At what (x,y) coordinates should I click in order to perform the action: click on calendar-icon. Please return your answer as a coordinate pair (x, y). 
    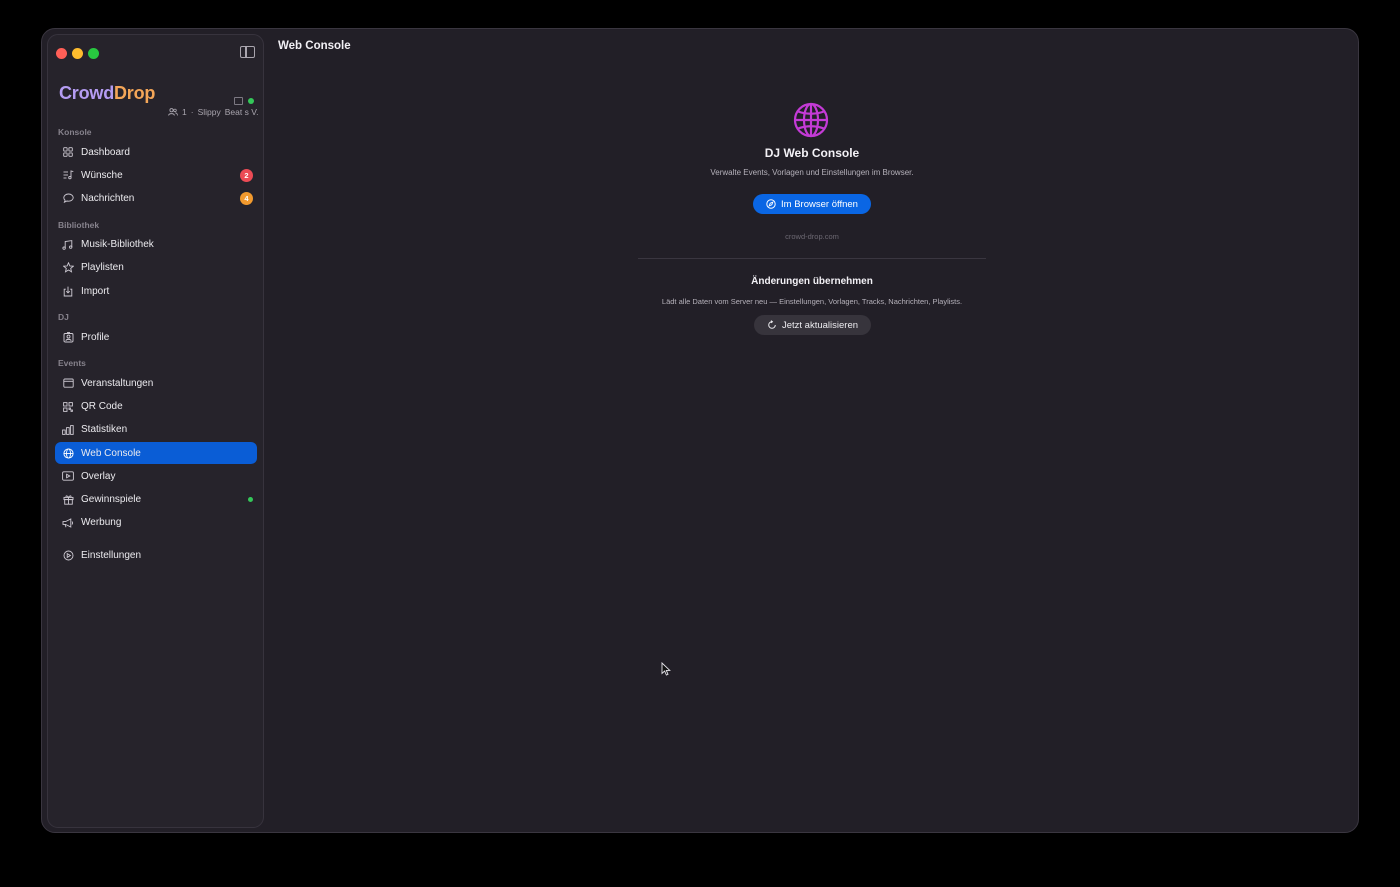
    Looking at the image, I should click on (68, 383).